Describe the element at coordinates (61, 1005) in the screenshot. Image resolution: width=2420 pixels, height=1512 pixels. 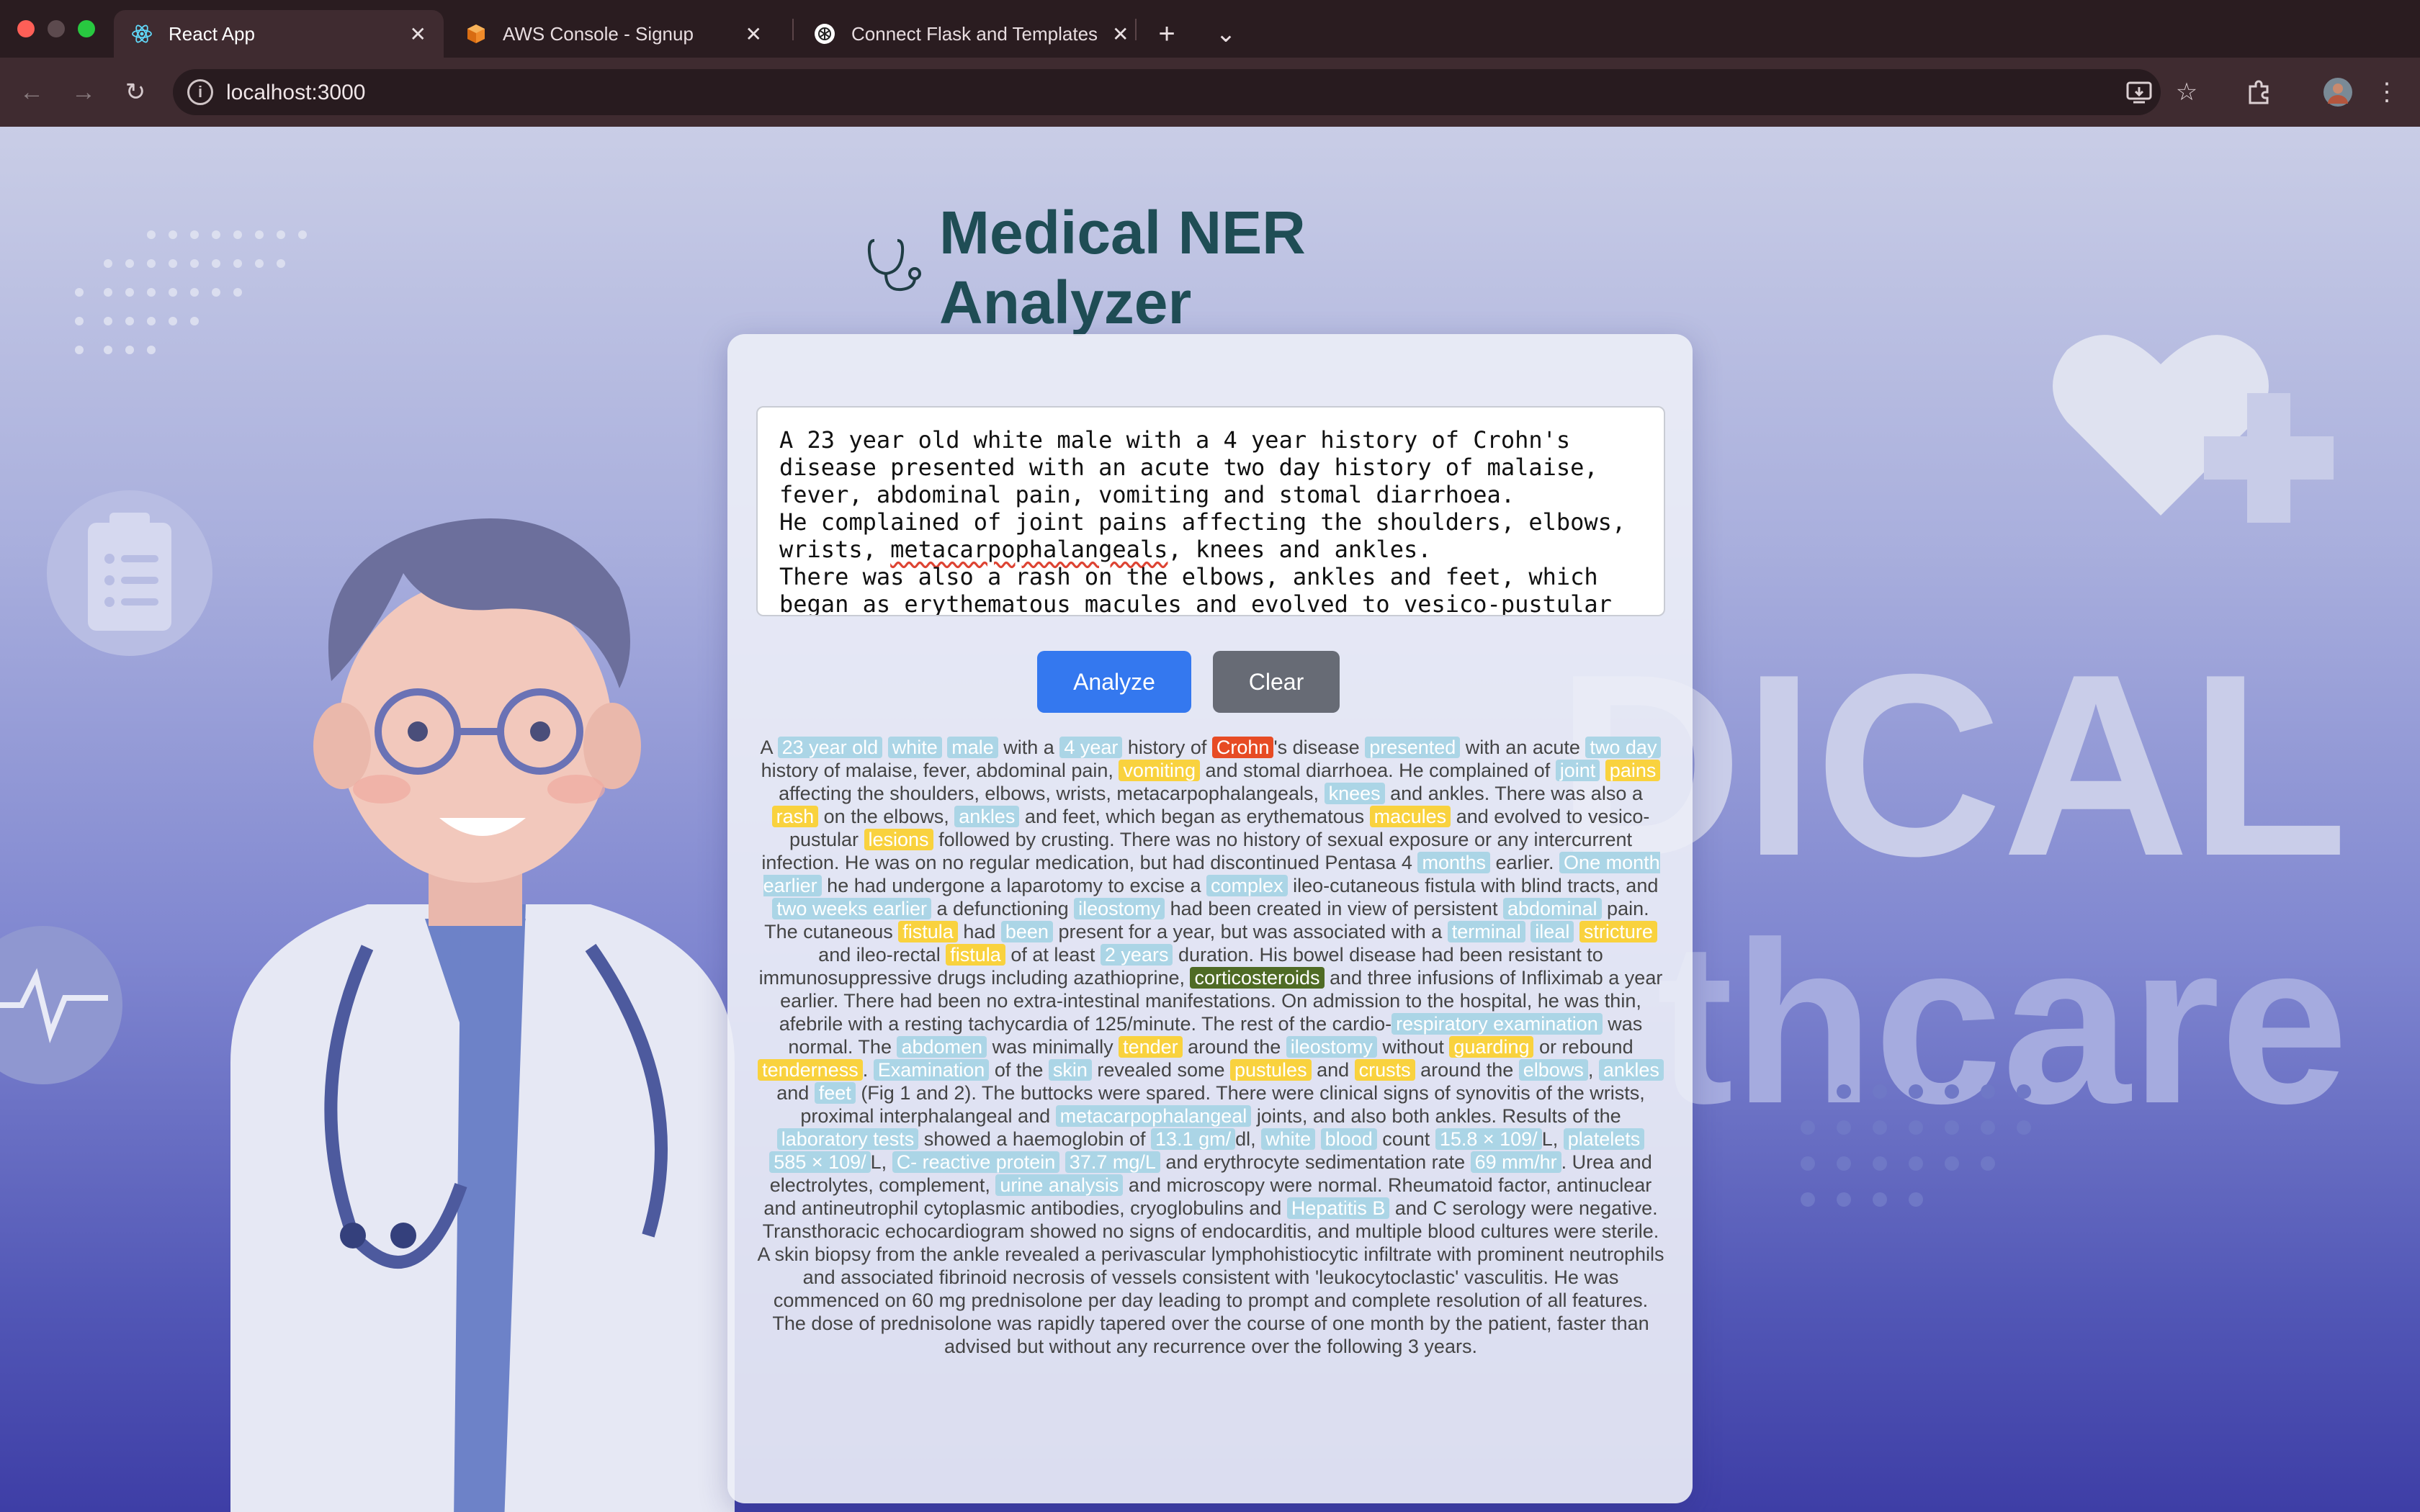
I see `heartbeat-bubble-decoration` at that location.